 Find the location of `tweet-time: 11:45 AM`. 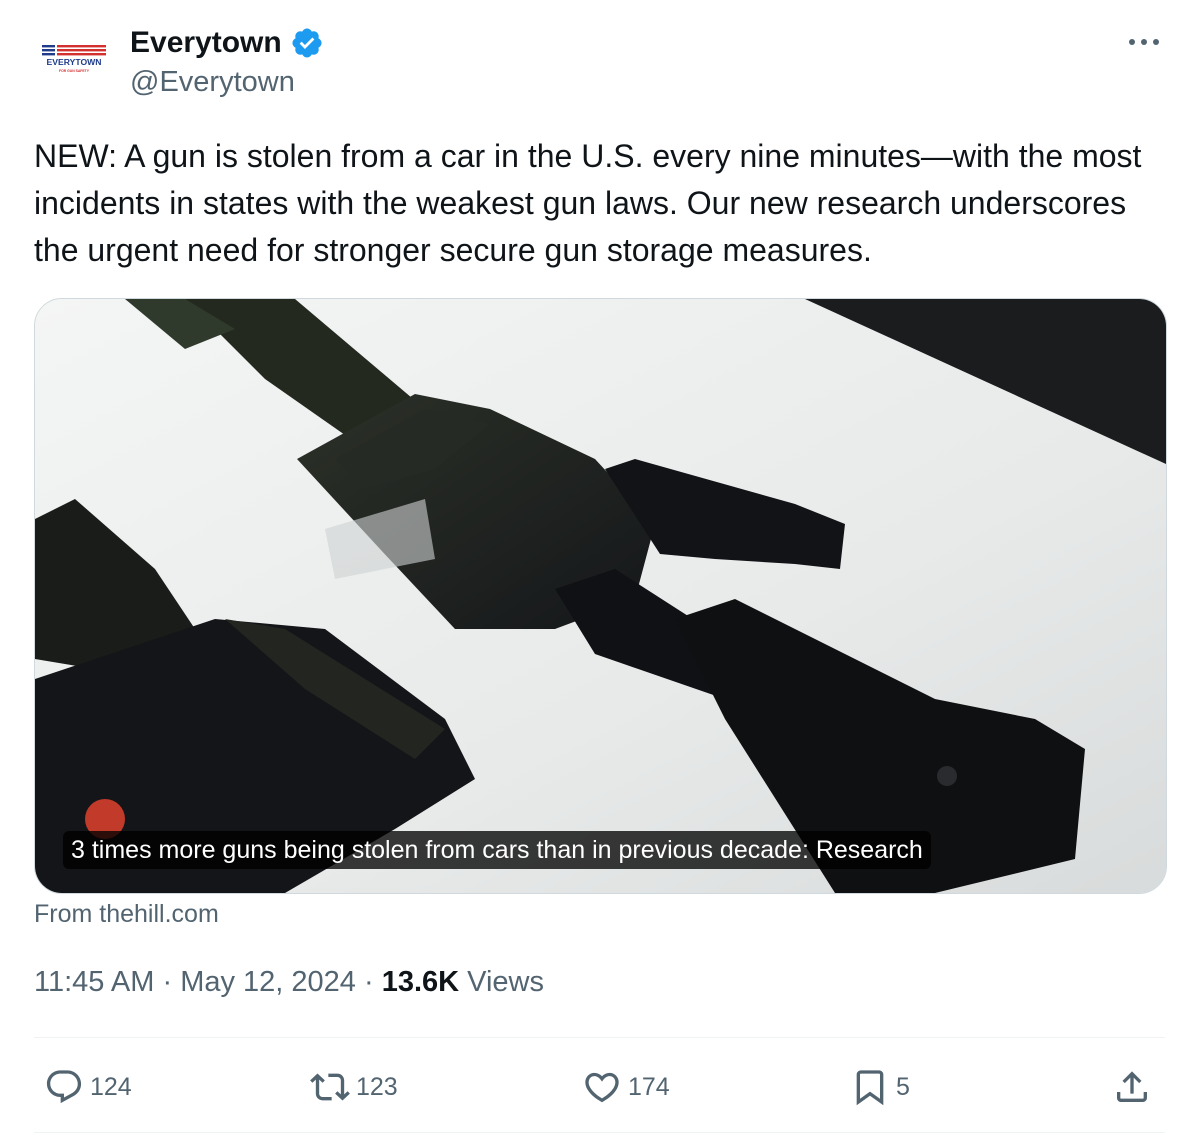

tweet-time: 11:45 AM is located at coordinates (94, 982).